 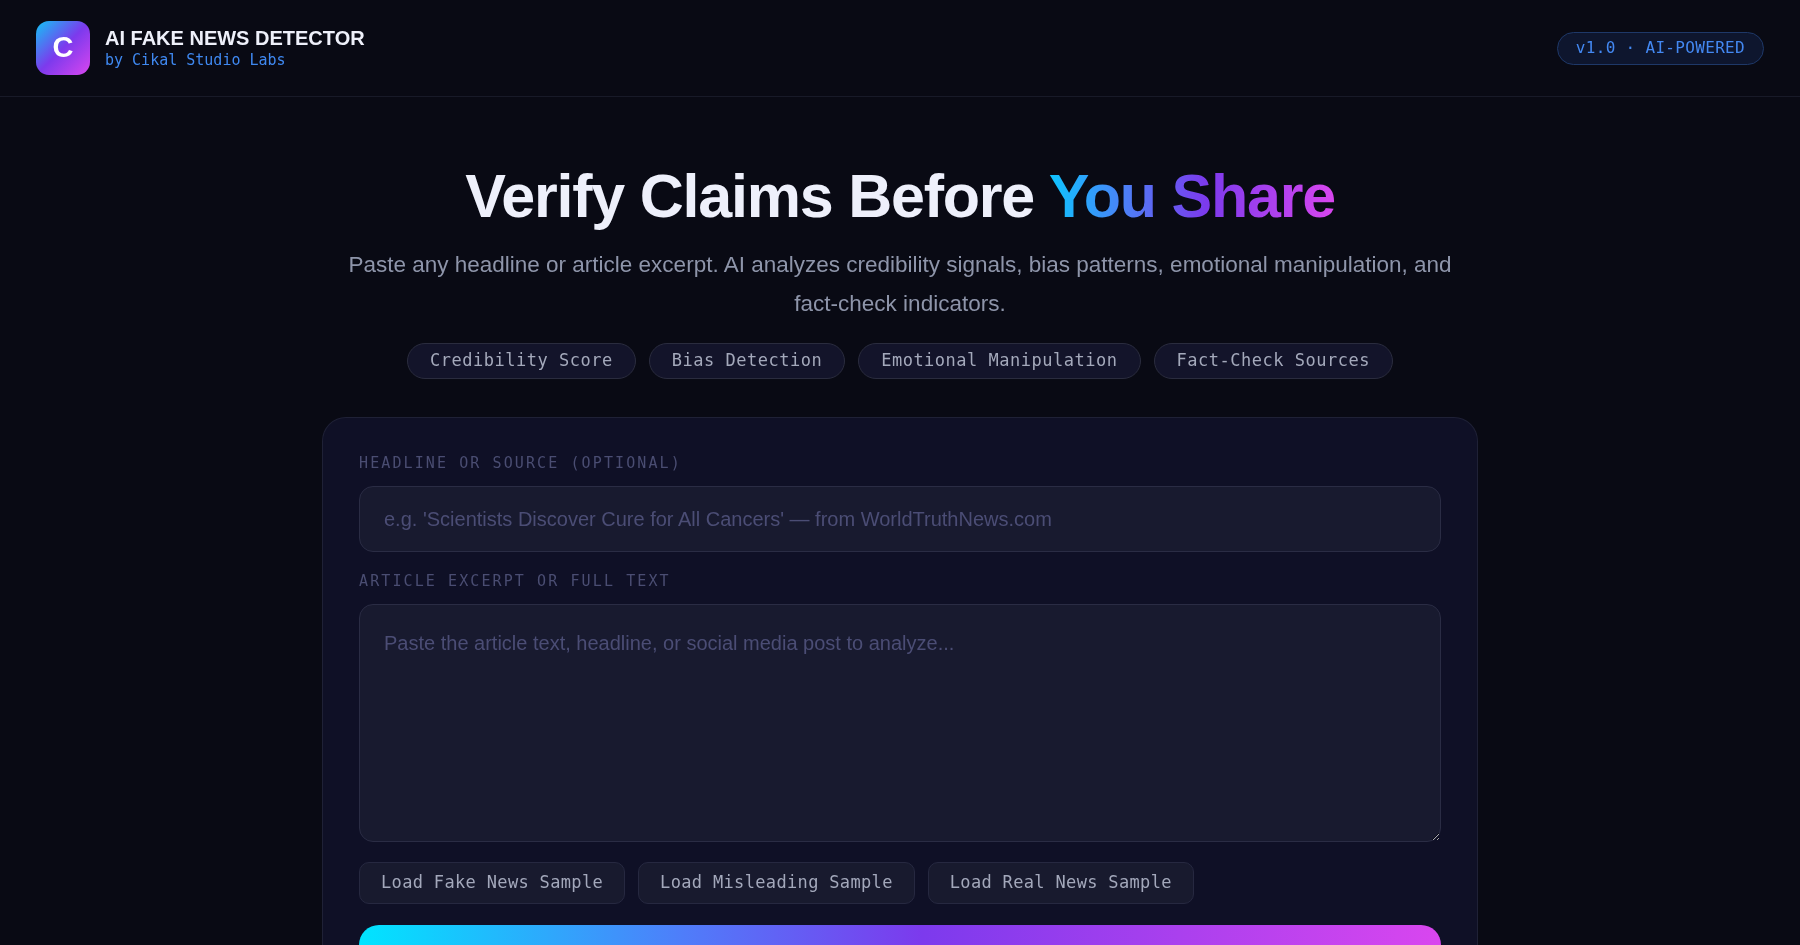 What do you see at coordinates (1660, 48) in the screenshot?
I see `version-badge: v1.0 · AI-POWERED` at bounding box center [1660, 48].